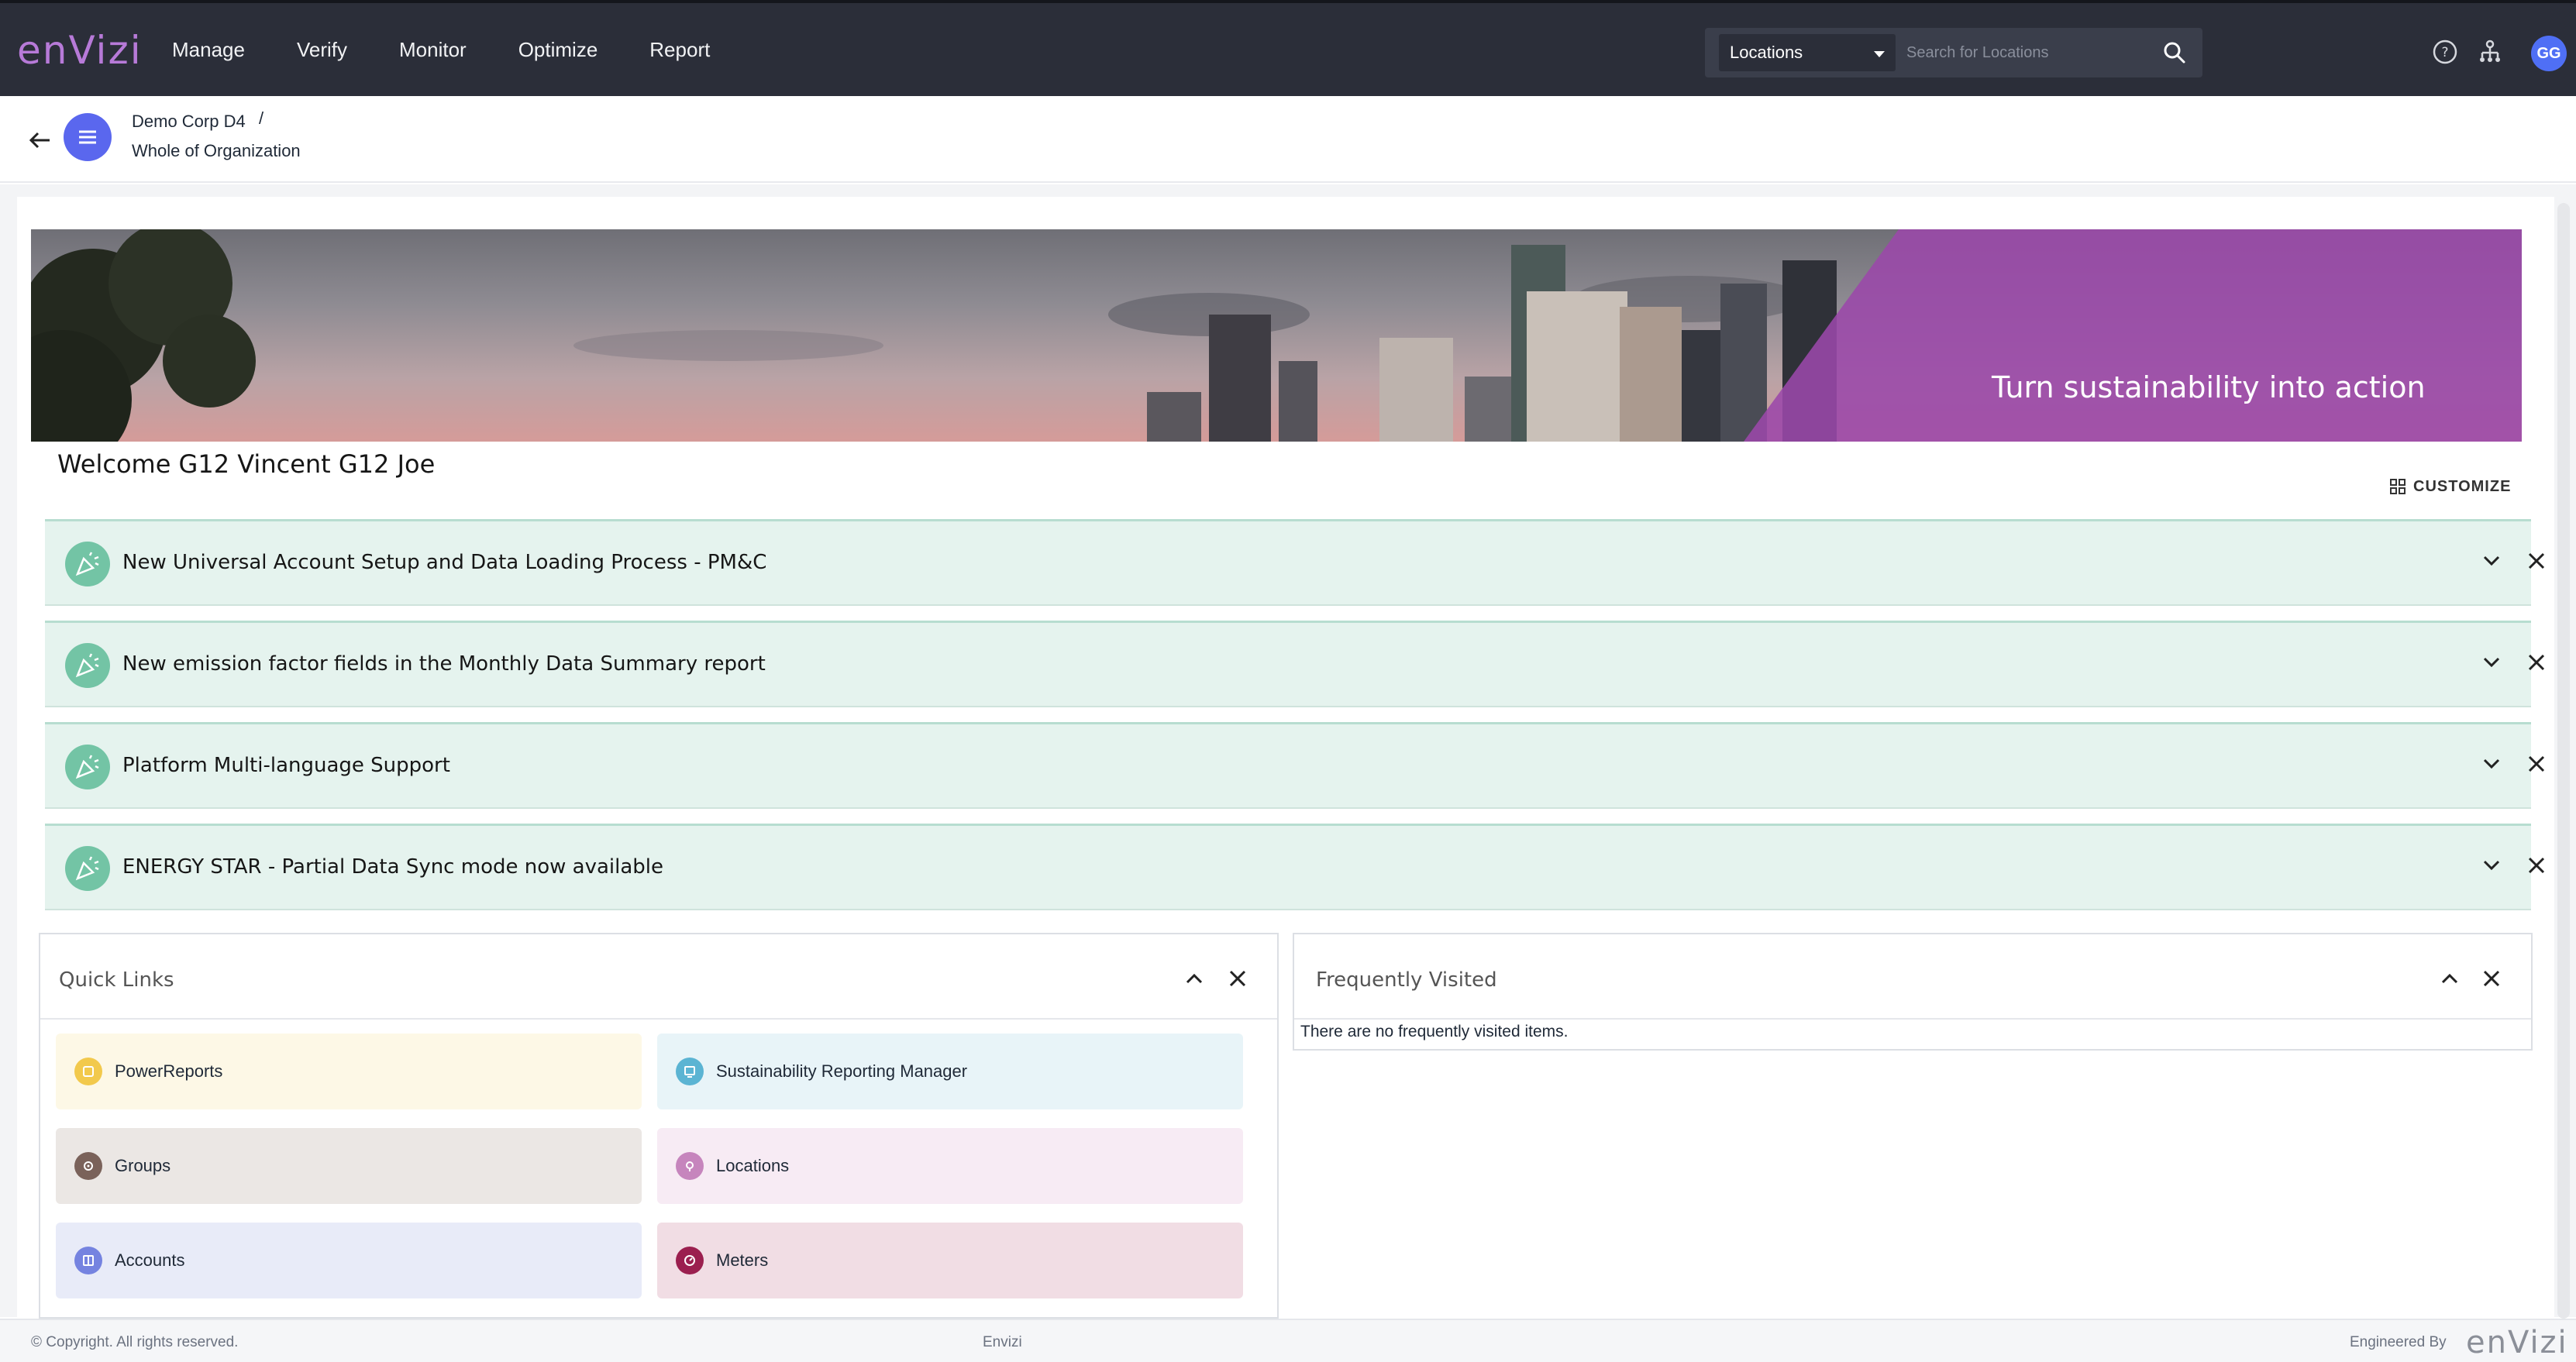 This screenshot has width=2576, height=1362. I want to click on quick-link-sustainability-reporting-manager: Sustainability Reporting Manager, so click(950, 1071).